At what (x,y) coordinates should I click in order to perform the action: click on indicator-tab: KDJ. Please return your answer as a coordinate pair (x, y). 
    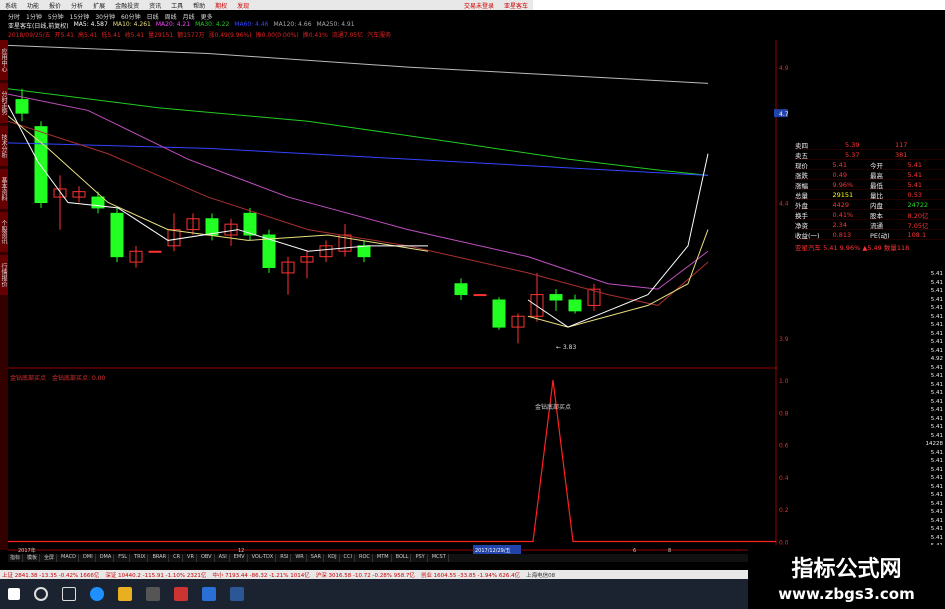
    Looking at the image, I should click on (333, 558).